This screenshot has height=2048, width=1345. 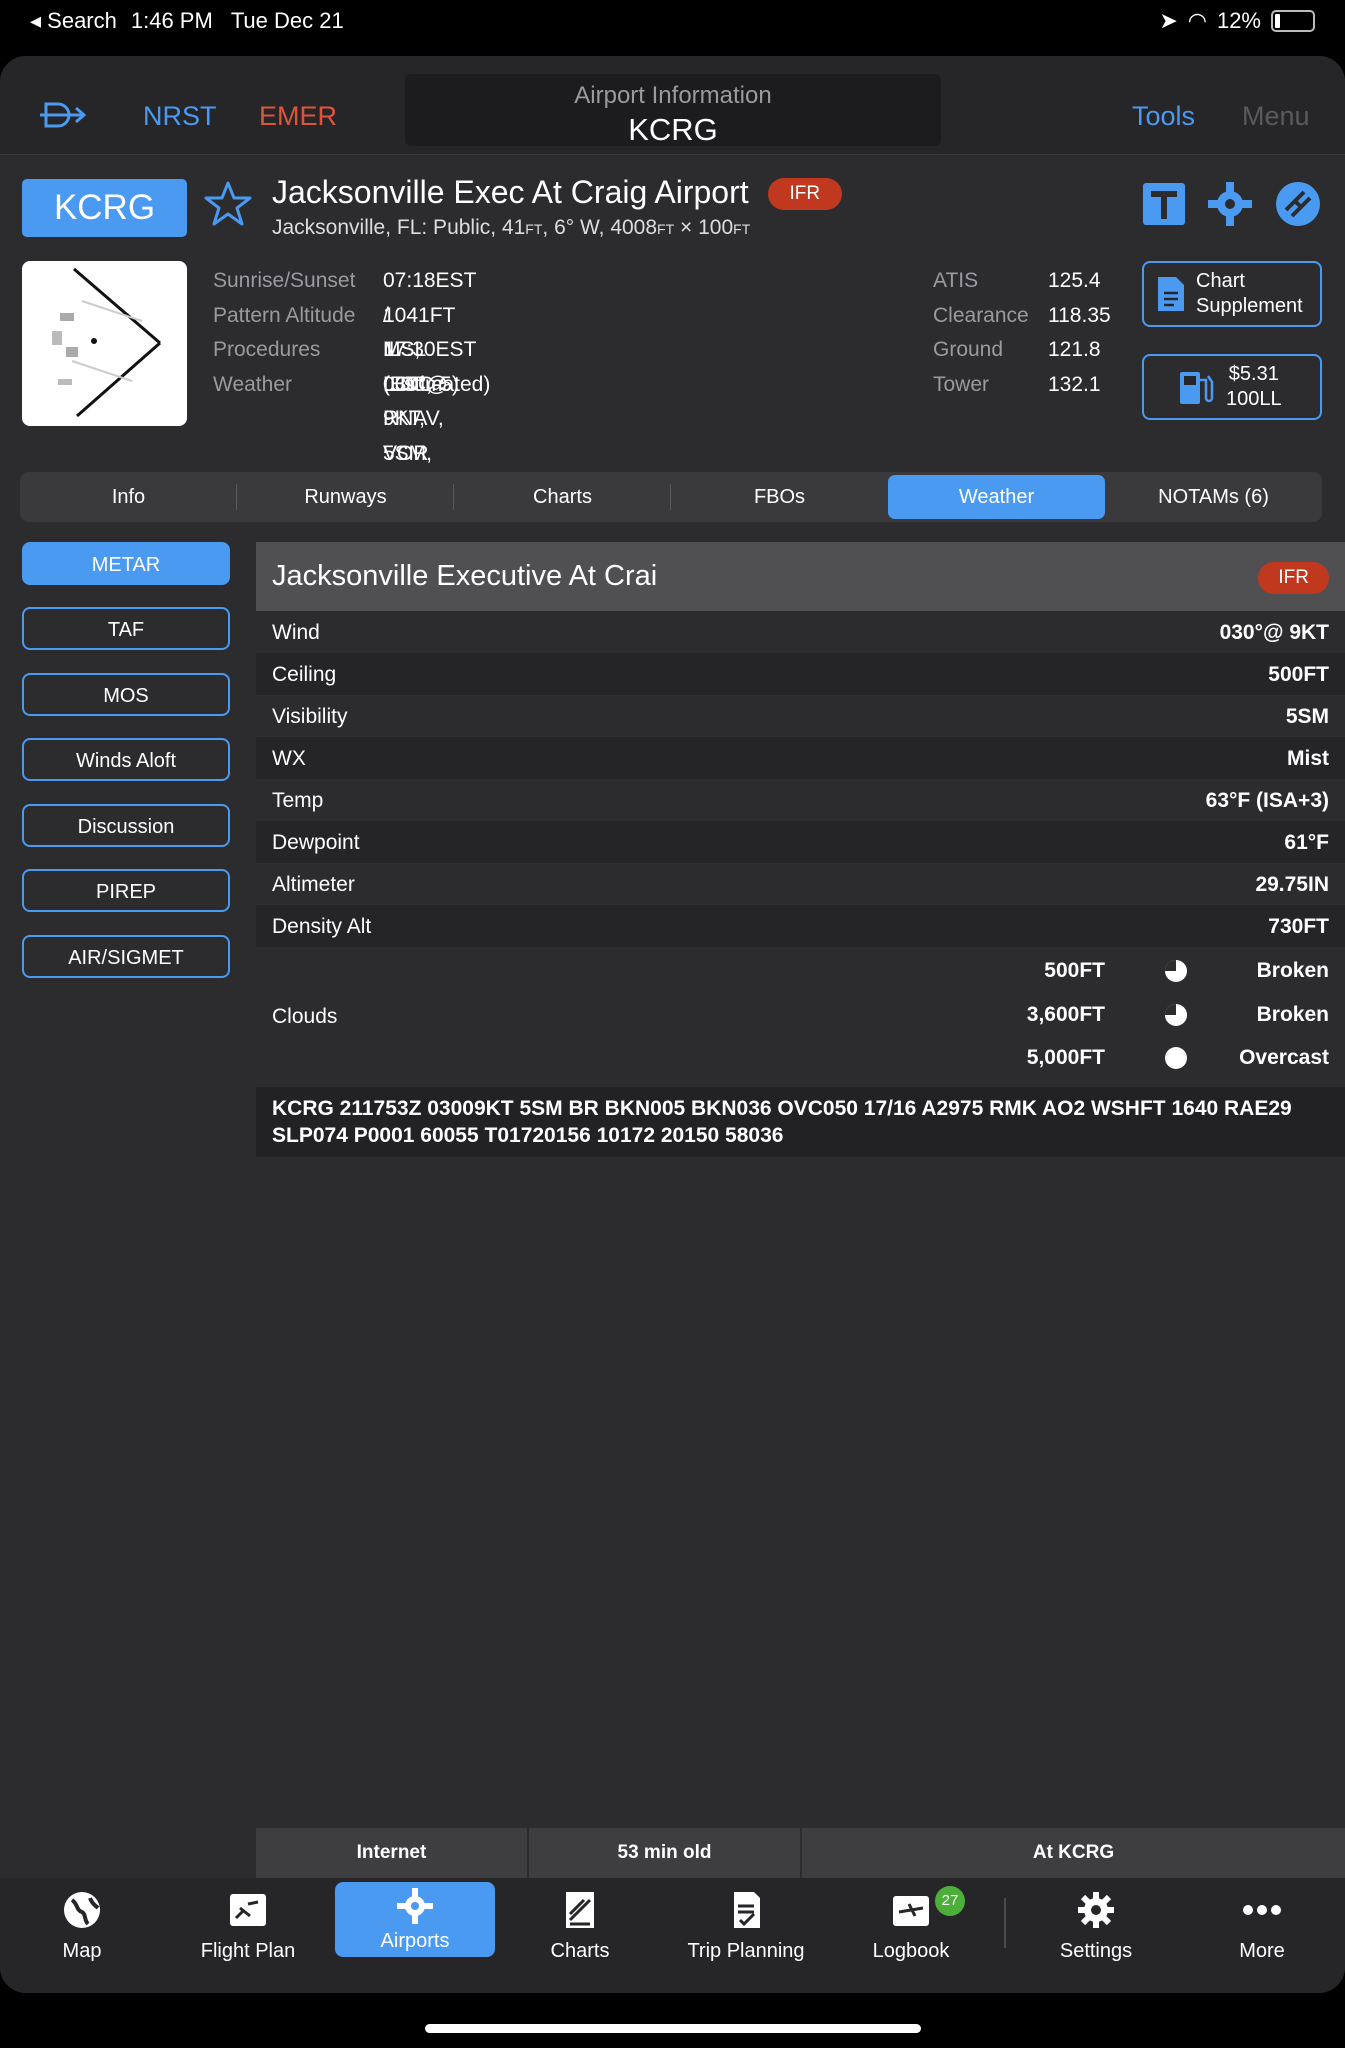 I want to click on tabbar-map: Map, so click(x=82, y=1935).